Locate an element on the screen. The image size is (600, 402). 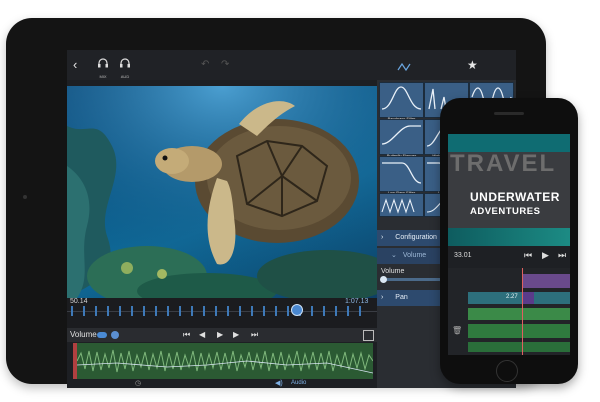
title-line-2: ADVENTURES is located at coordinates (505, 211).